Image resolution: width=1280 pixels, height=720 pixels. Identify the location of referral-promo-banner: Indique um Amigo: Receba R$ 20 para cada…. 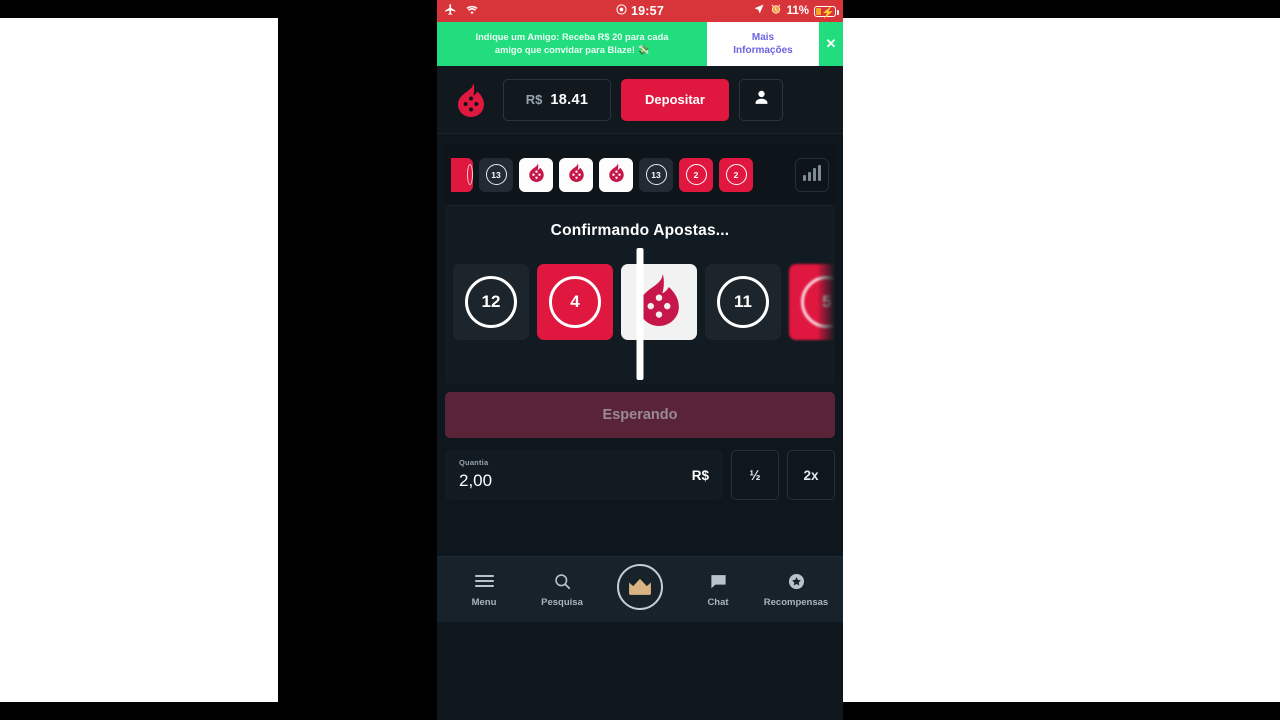
(640, 44).